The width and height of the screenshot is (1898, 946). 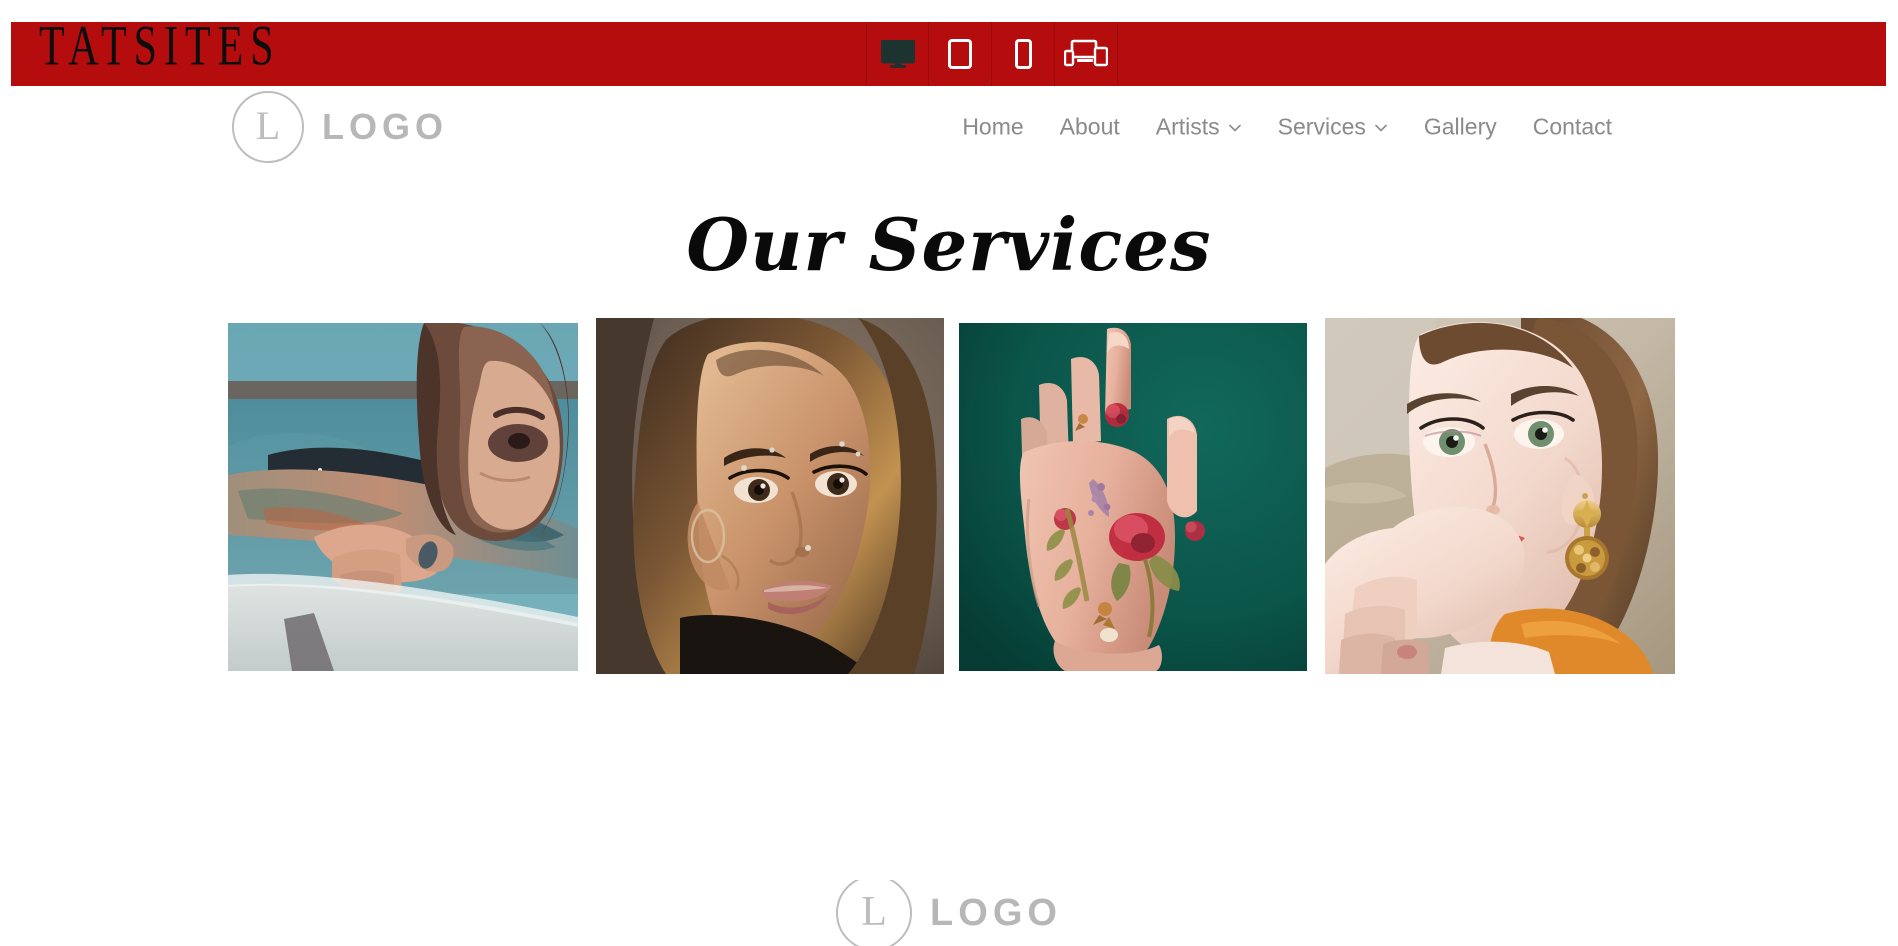 I want to click on responsive-preview-button, so click(x=1086, y=54).